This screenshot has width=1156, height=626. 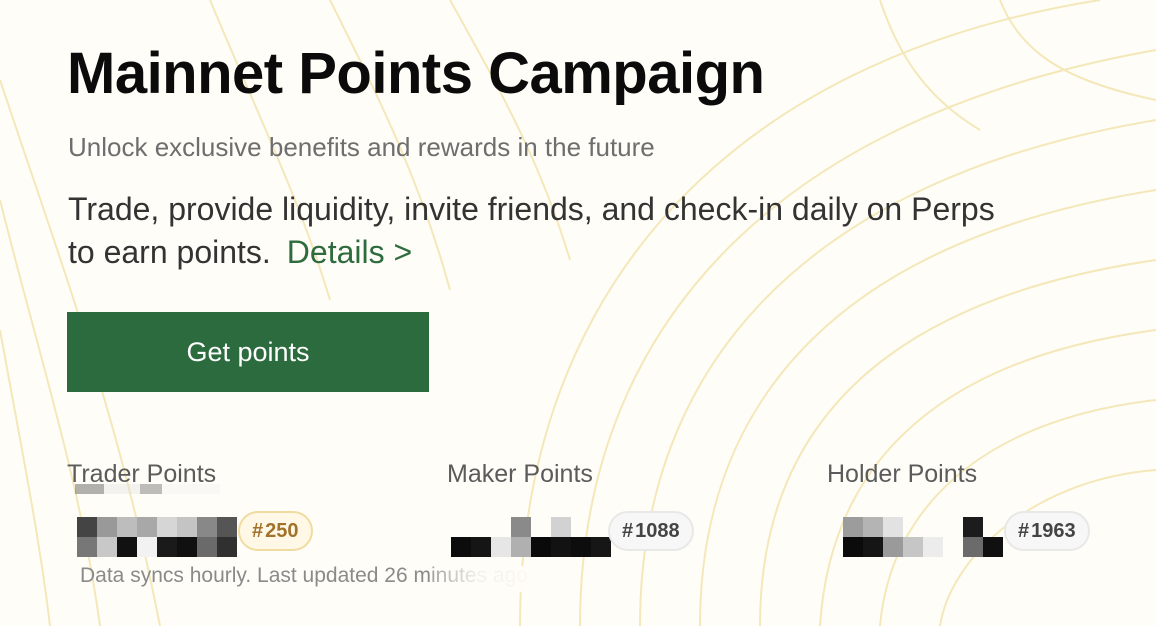 What do you see at coordinates (349, 252) in the screenshot?
I see `details-link: Details >` at bounding box center [349, 252].